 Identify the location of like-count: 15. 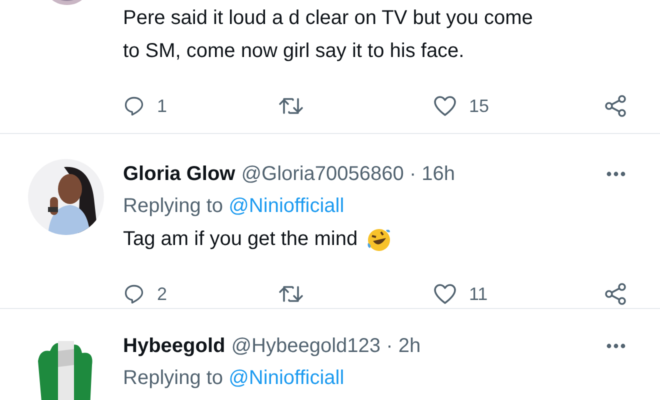
(479, 106).